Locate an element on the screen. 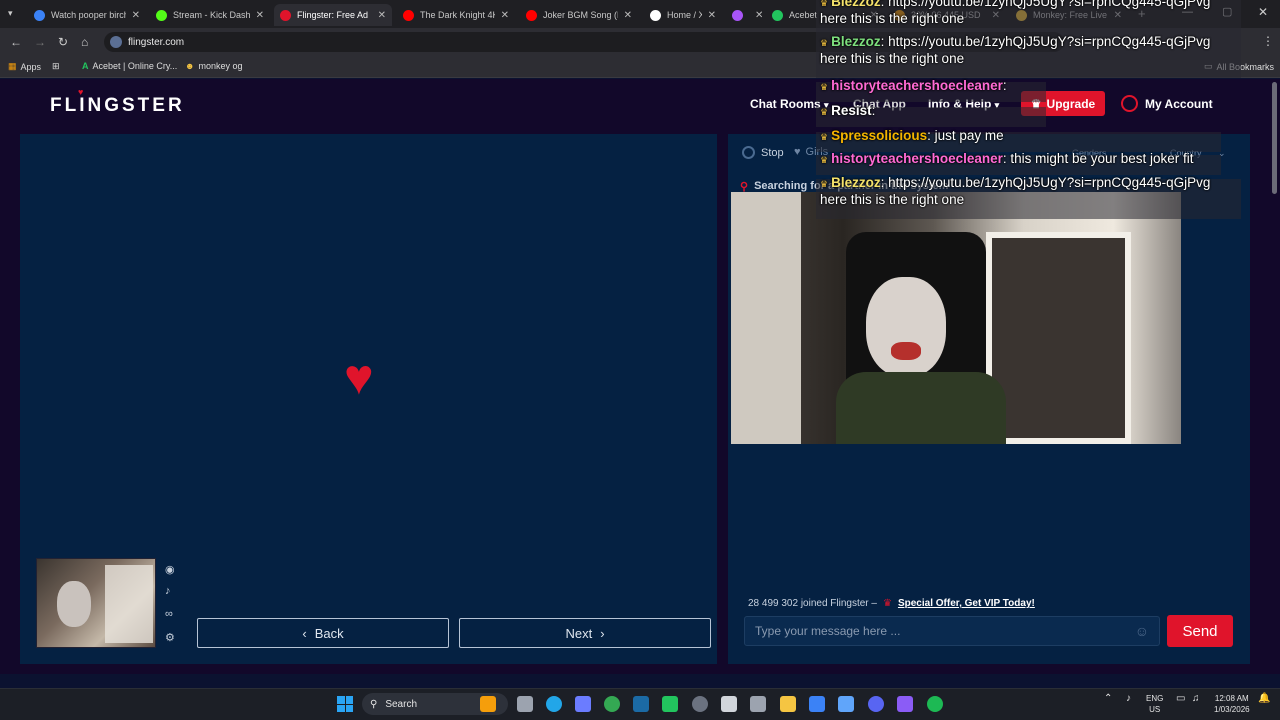 The height and width of the screenshot is (720, 1280). menu-icon: ⋮ is located at coordinates (1268, 41).